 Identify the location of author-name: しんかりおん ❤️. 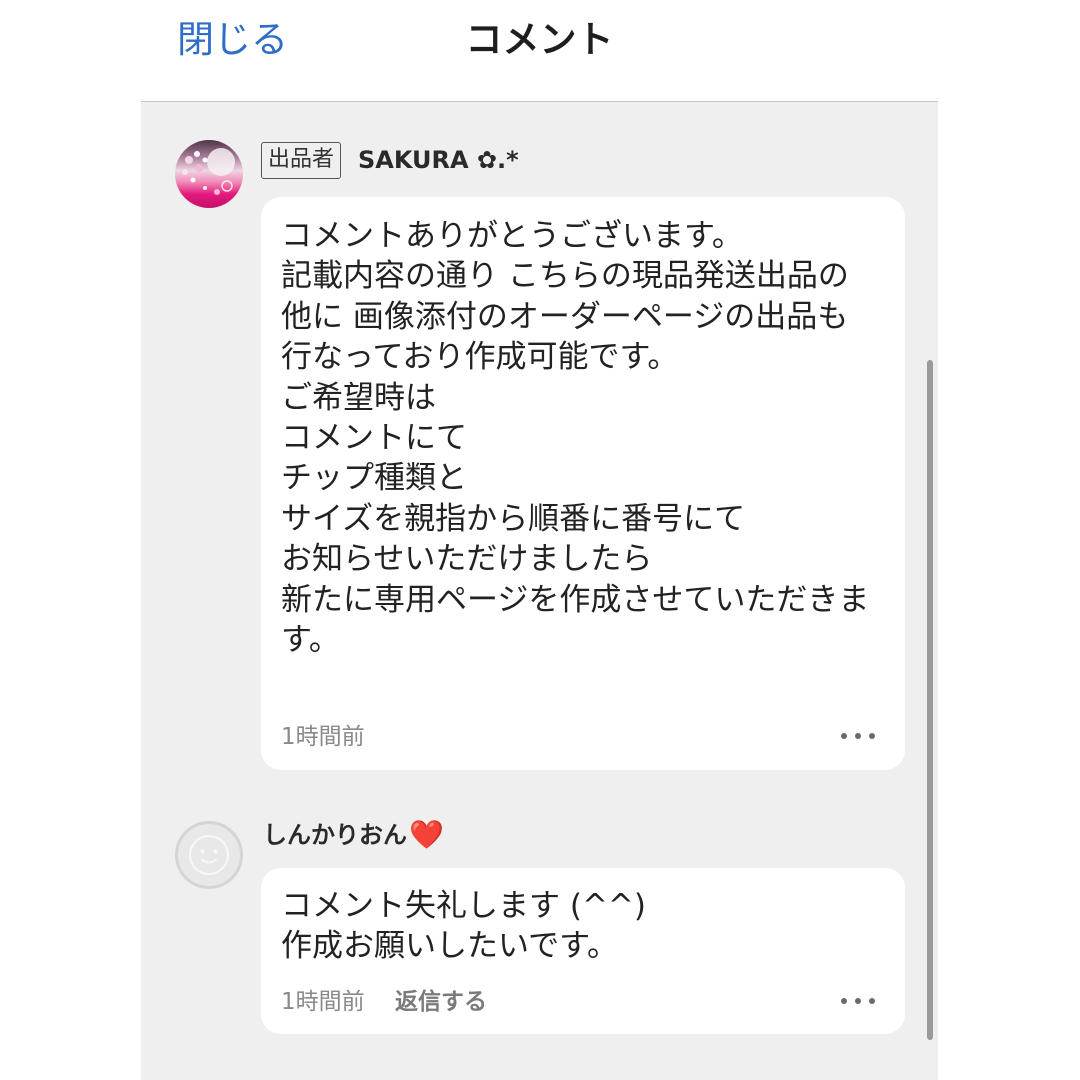
(353, 835).